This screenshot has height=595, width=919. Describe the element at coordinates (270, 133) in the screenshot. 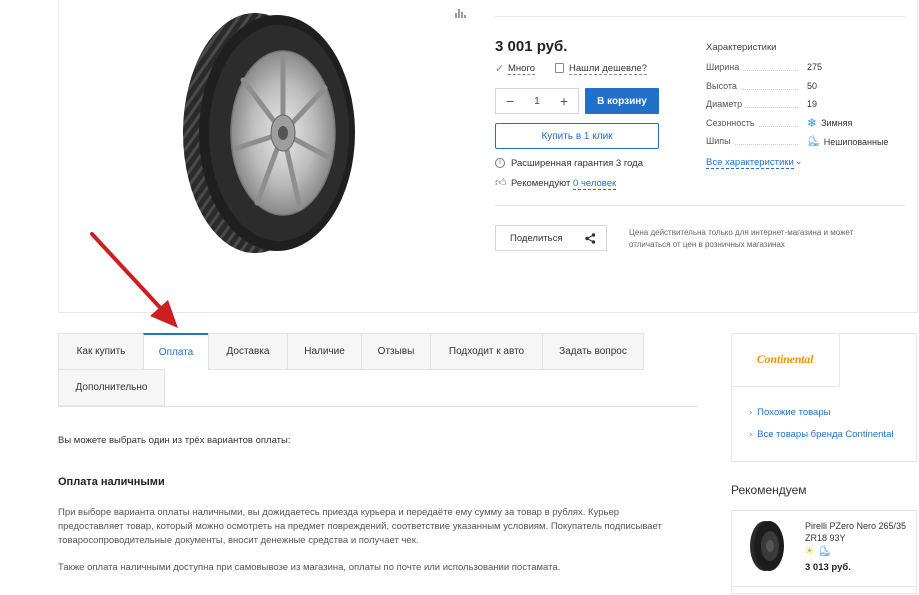

I see `product-tire-image` at that location.